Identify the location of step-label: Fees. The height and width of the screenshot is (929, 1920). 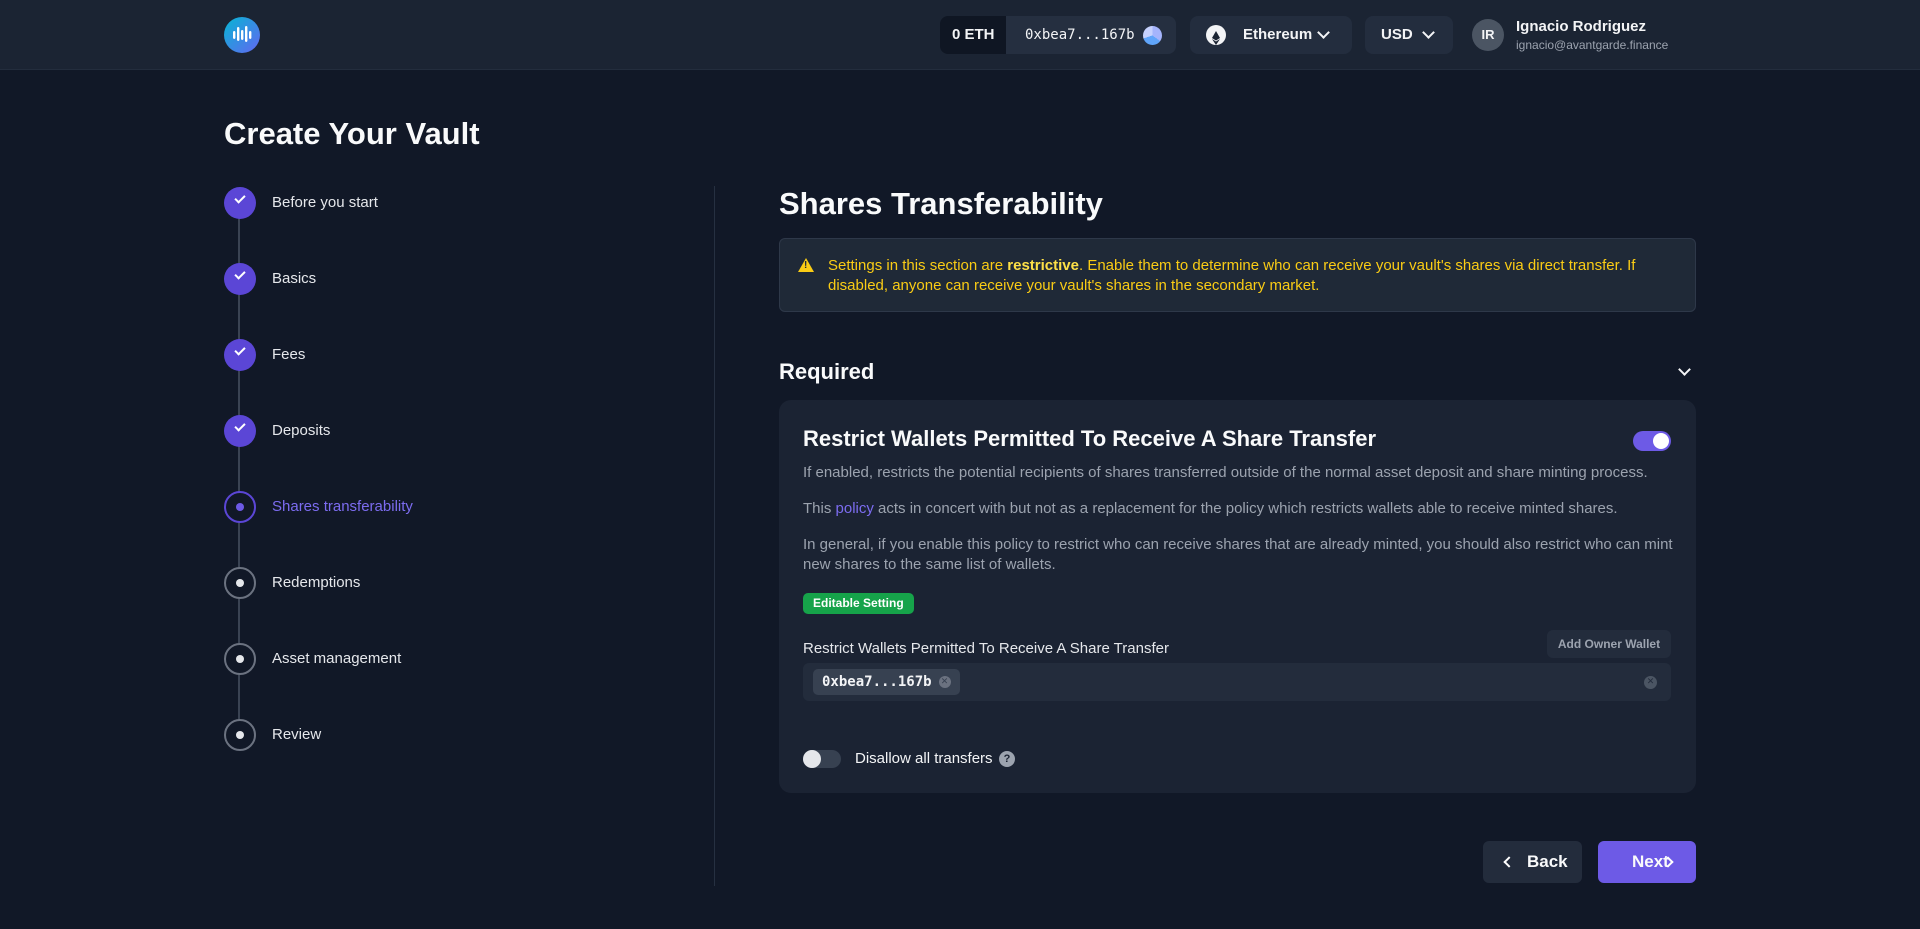
(289, 354).